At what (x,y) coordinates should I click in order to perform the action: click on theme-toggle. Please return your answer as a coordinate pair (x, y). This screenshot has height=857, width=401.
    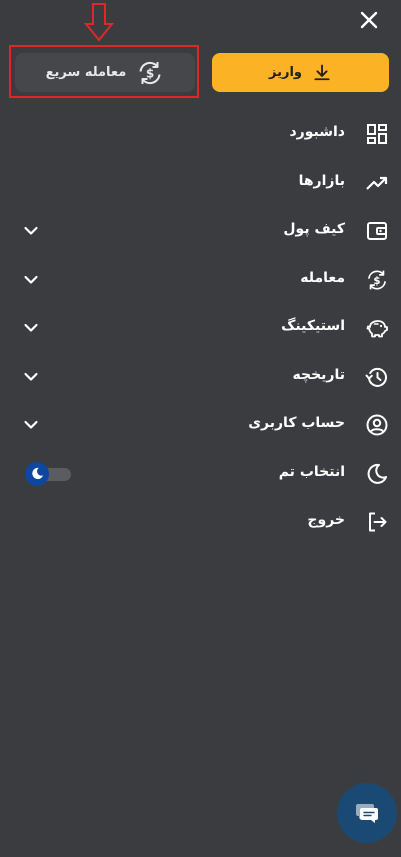
    Looking at the image, I should click on (49, 473).